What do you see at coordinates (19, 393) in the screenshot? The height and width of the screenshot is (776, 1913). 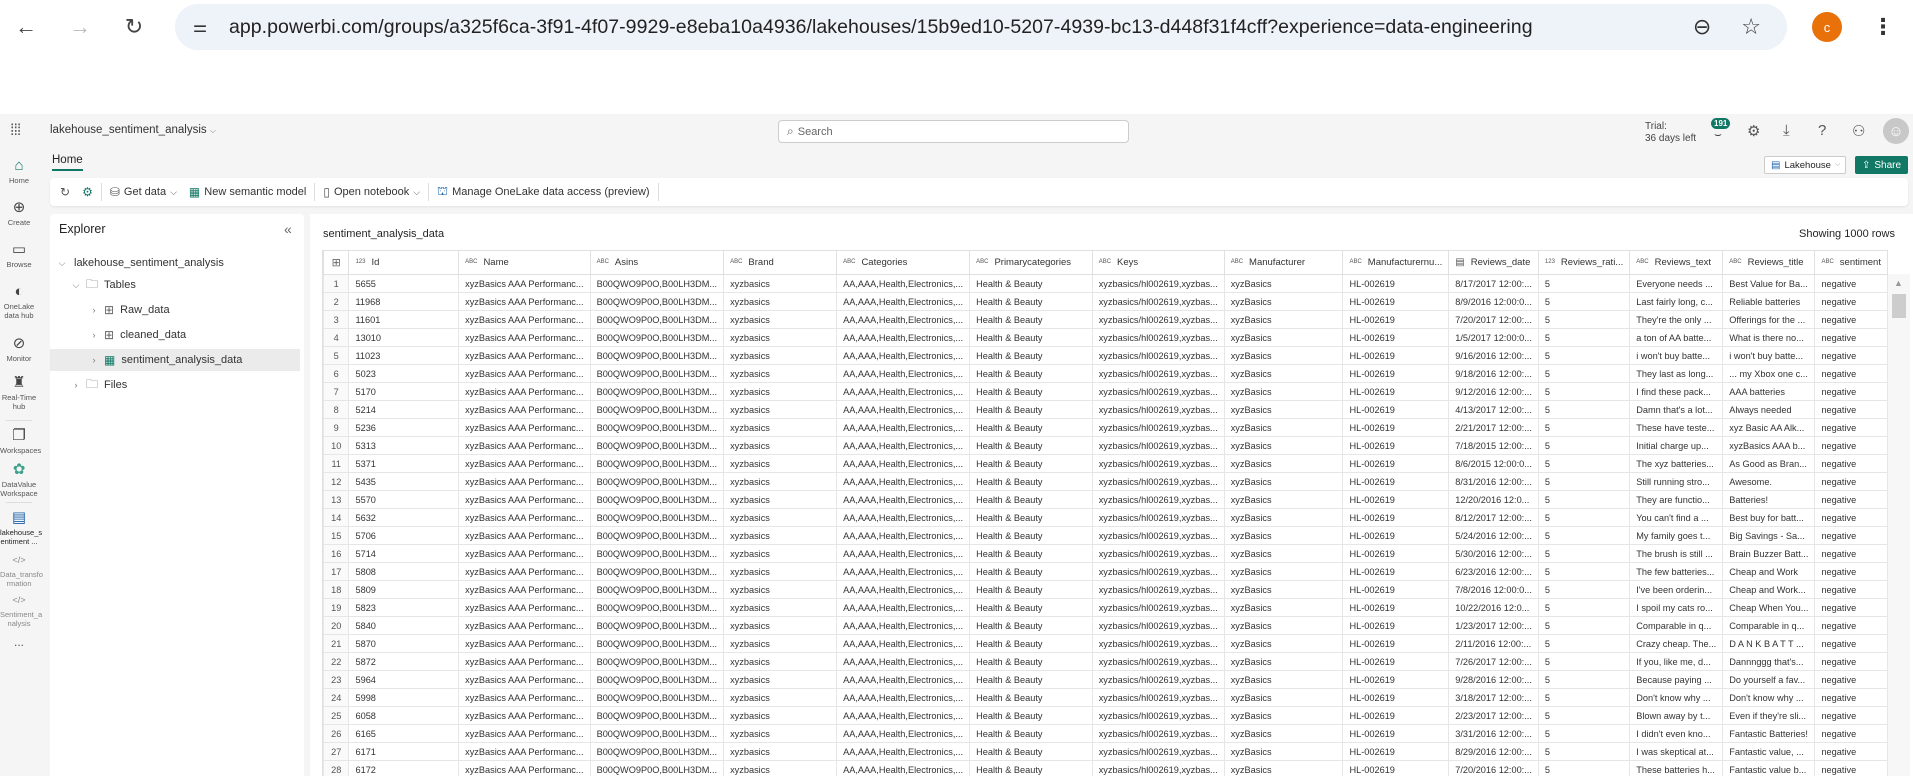 I see `rail-item-realtime-hub: ♜ Real-Time hub` at bounding box center [19, 393].